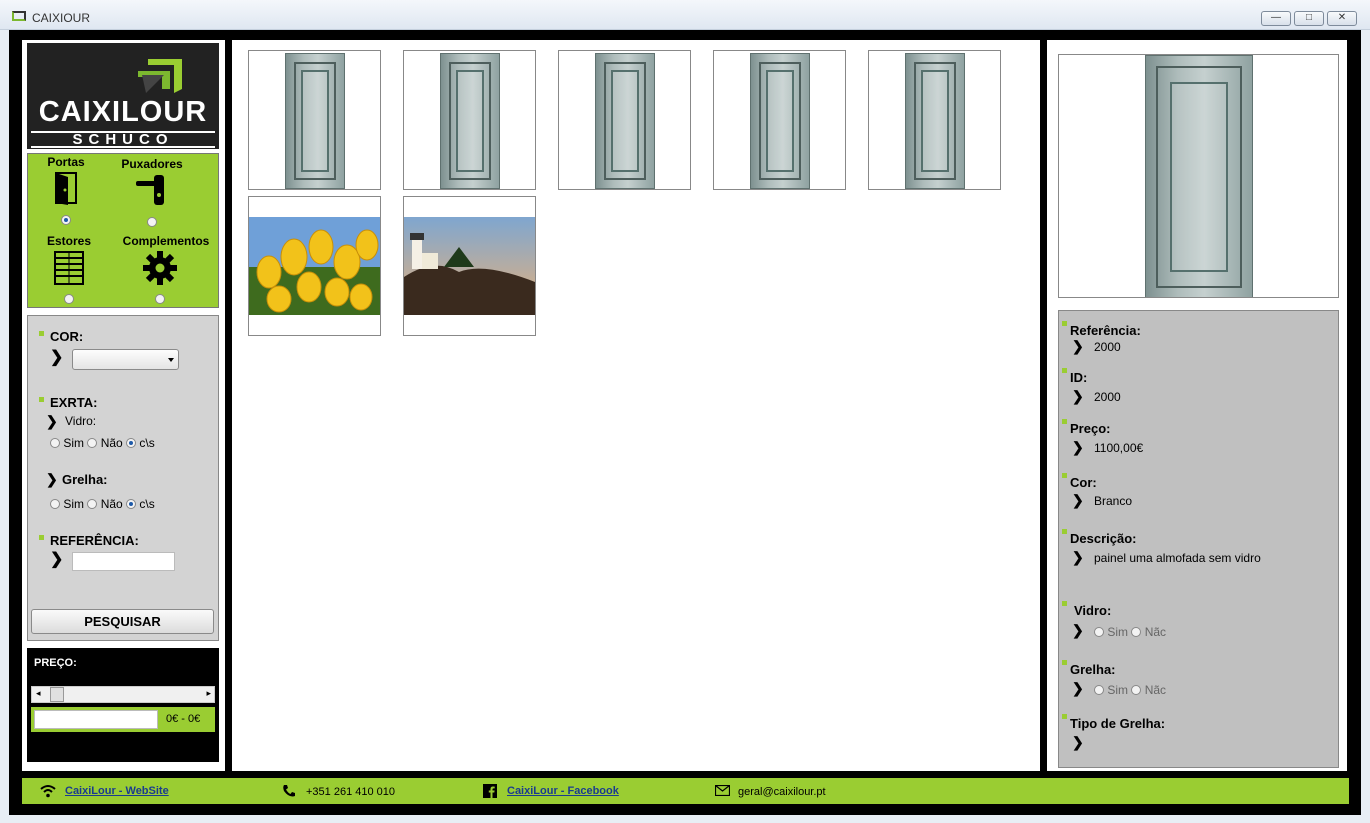  Describe the element at coordinates (1113, 501) in the screenshot. I see `detail-cor-value: Branco` at that location.